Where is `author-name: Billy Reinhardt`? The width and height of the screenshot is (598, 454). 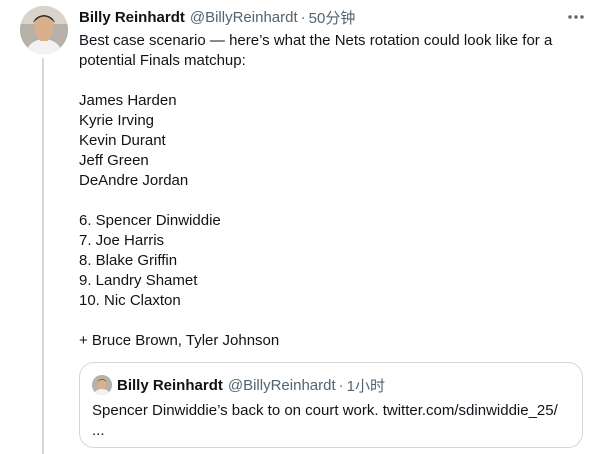 author-name: Billy Reinhardt is located at coordinates (132, 17).